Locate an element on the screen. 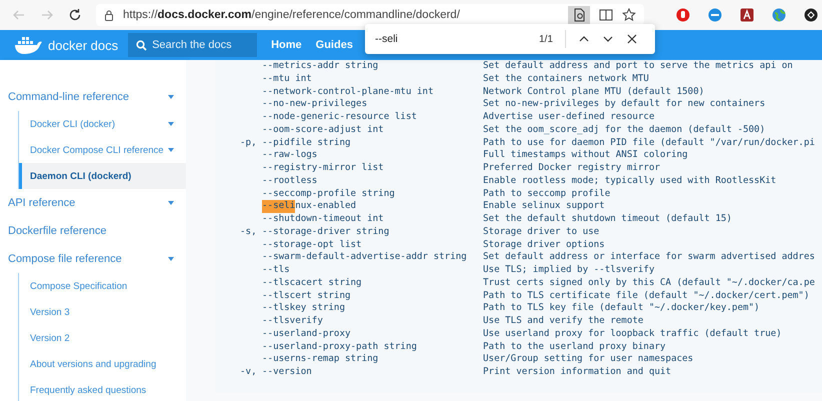  find-in-page-icon is located at coordinates (579, 15).